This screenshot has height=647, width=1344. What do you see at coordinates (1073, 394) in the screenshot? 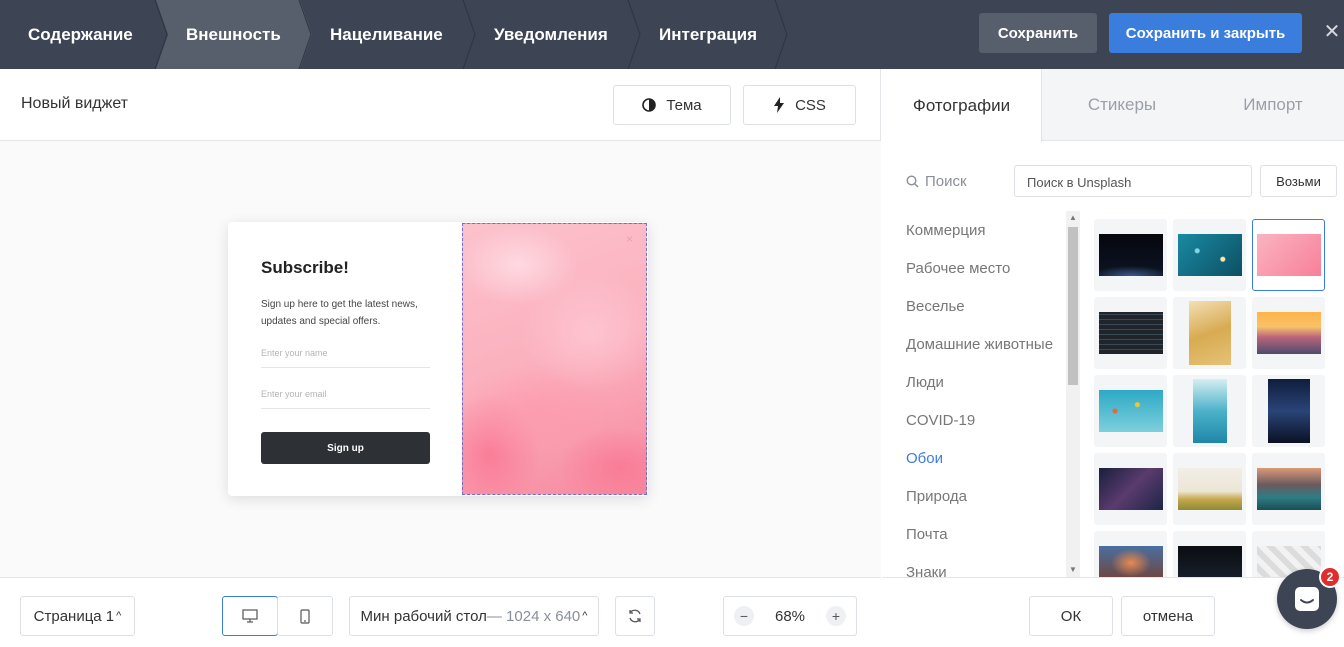
I see `category-scrollbar: ▲ ▼` at bounding box center [1073, 394].